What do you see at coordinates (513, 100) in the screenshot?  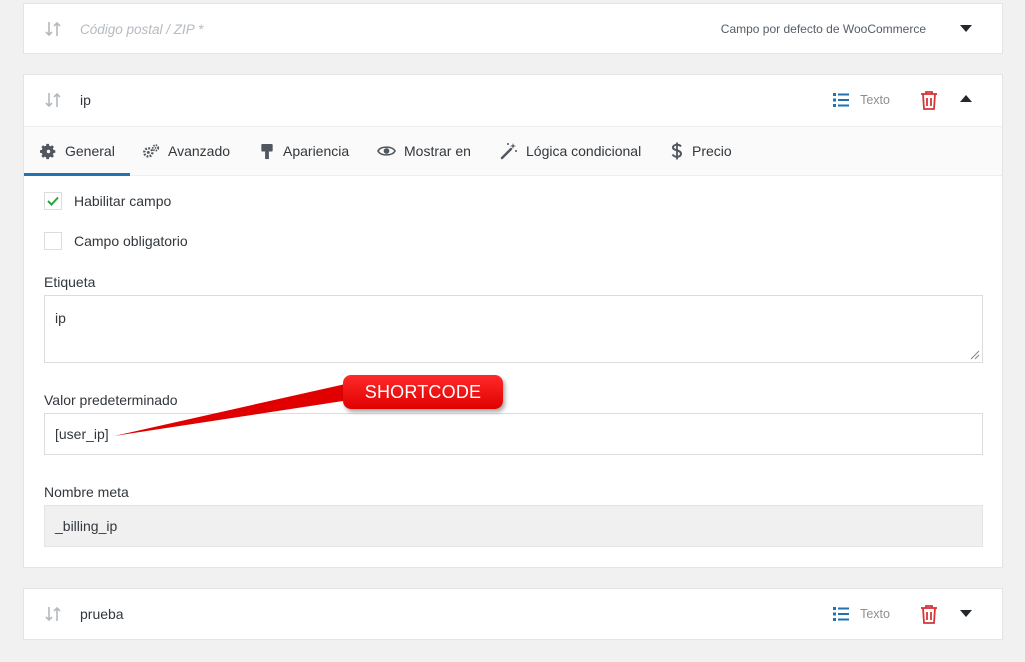 I see `field-header-ip: ip Texto` at bounding box center [513, 100].